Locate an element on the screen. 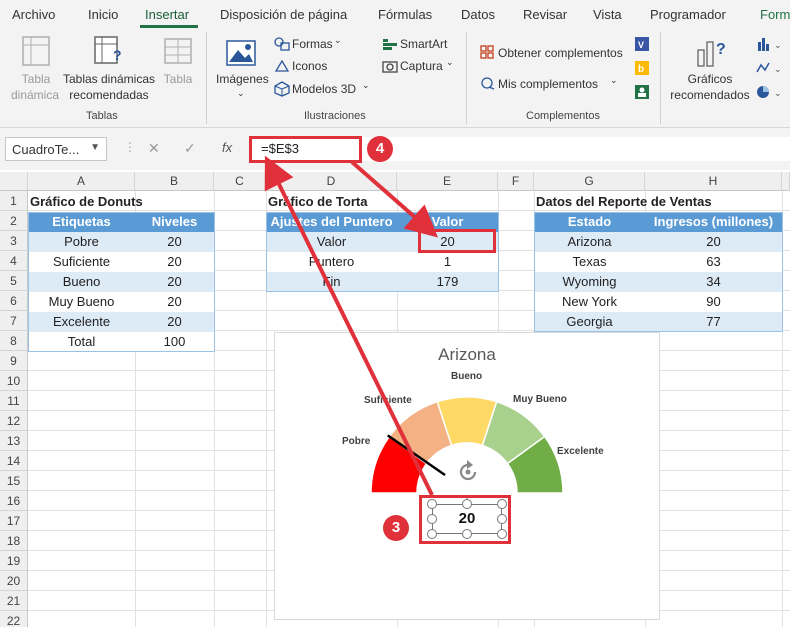 Image resolution: width=790 pixels, height=627 pixels. row-header-19: 19 is located at coordinates (14, 561).